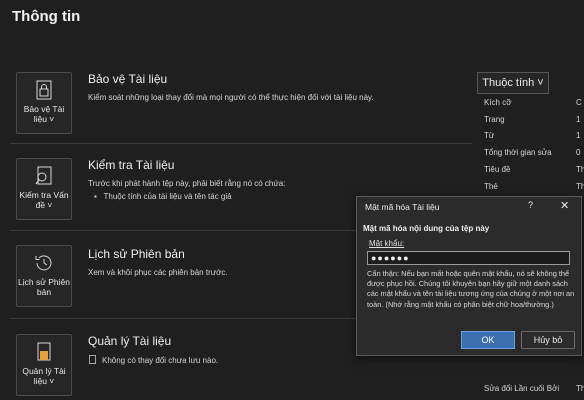 The image size is (584, 400). I want to click on property-label: Trang, so click(494, 119).